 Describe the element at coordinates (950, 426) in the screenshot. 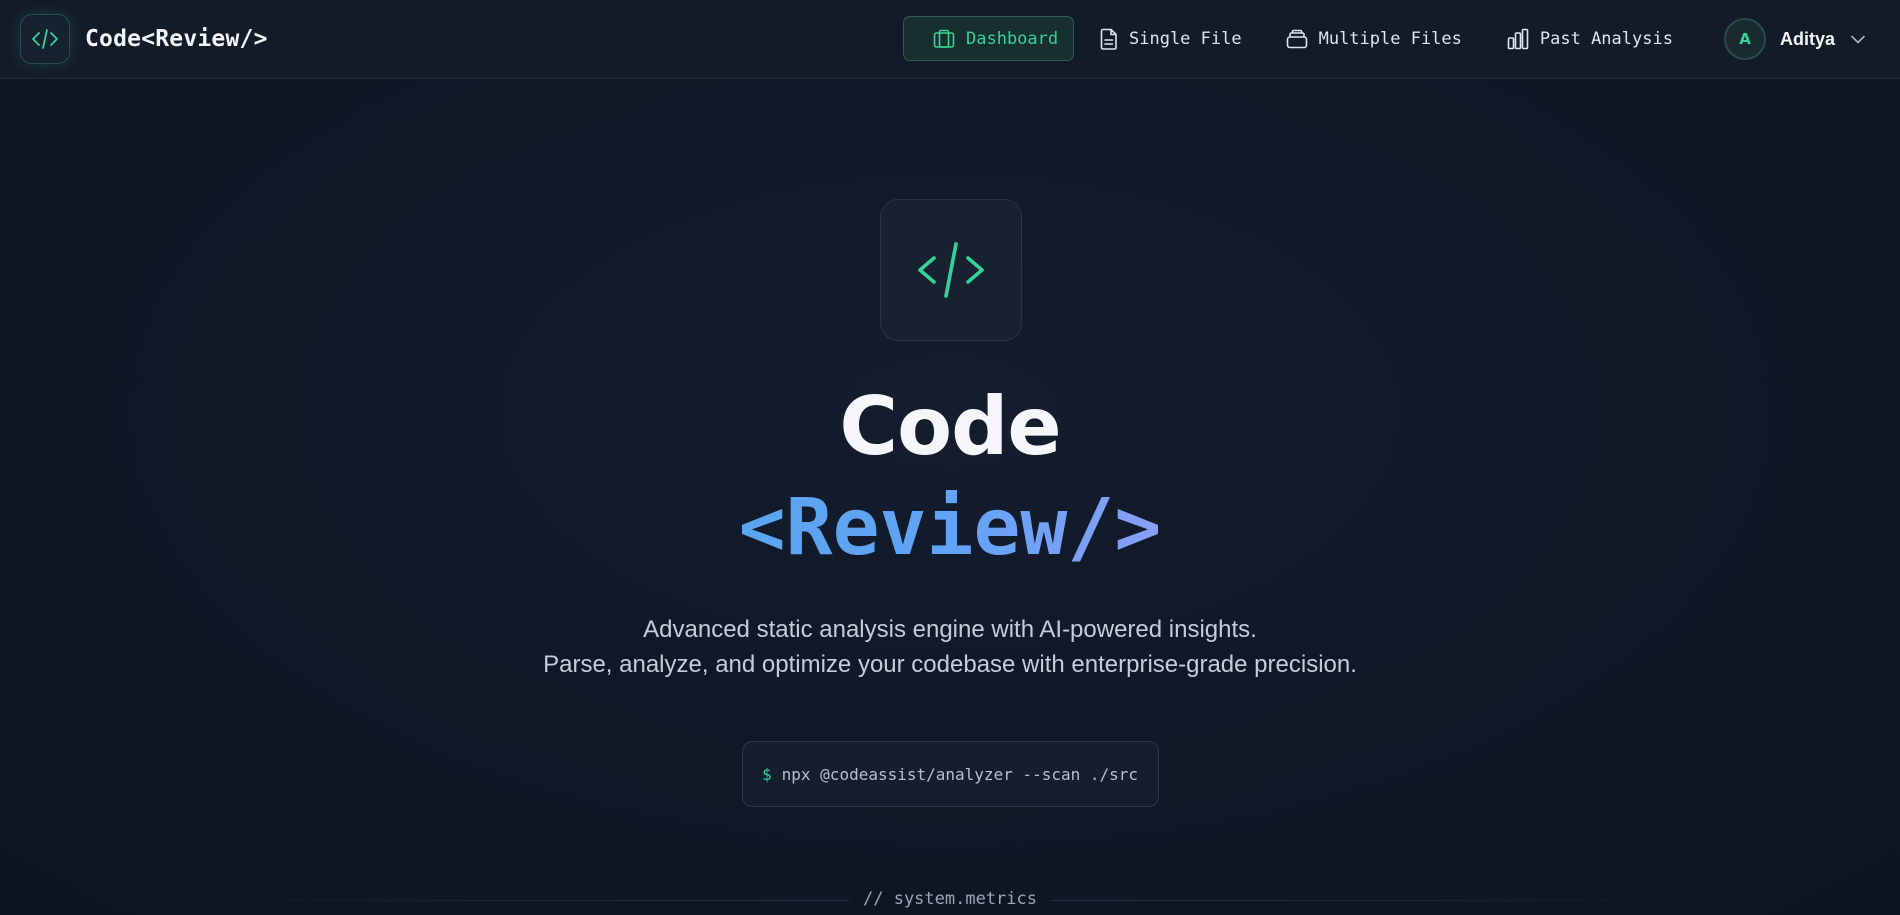

I see `hero-title-code: Code` at that location.